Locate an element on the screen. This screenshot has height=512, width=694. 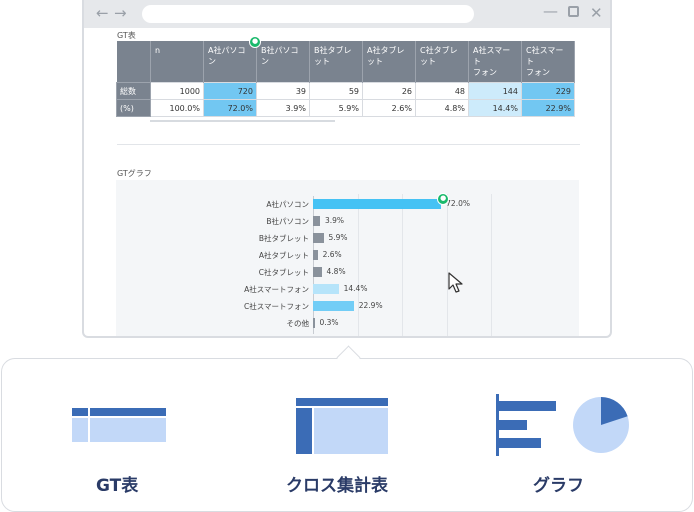
chart-value-label: 4.8% is located at coordinates (336, 271).